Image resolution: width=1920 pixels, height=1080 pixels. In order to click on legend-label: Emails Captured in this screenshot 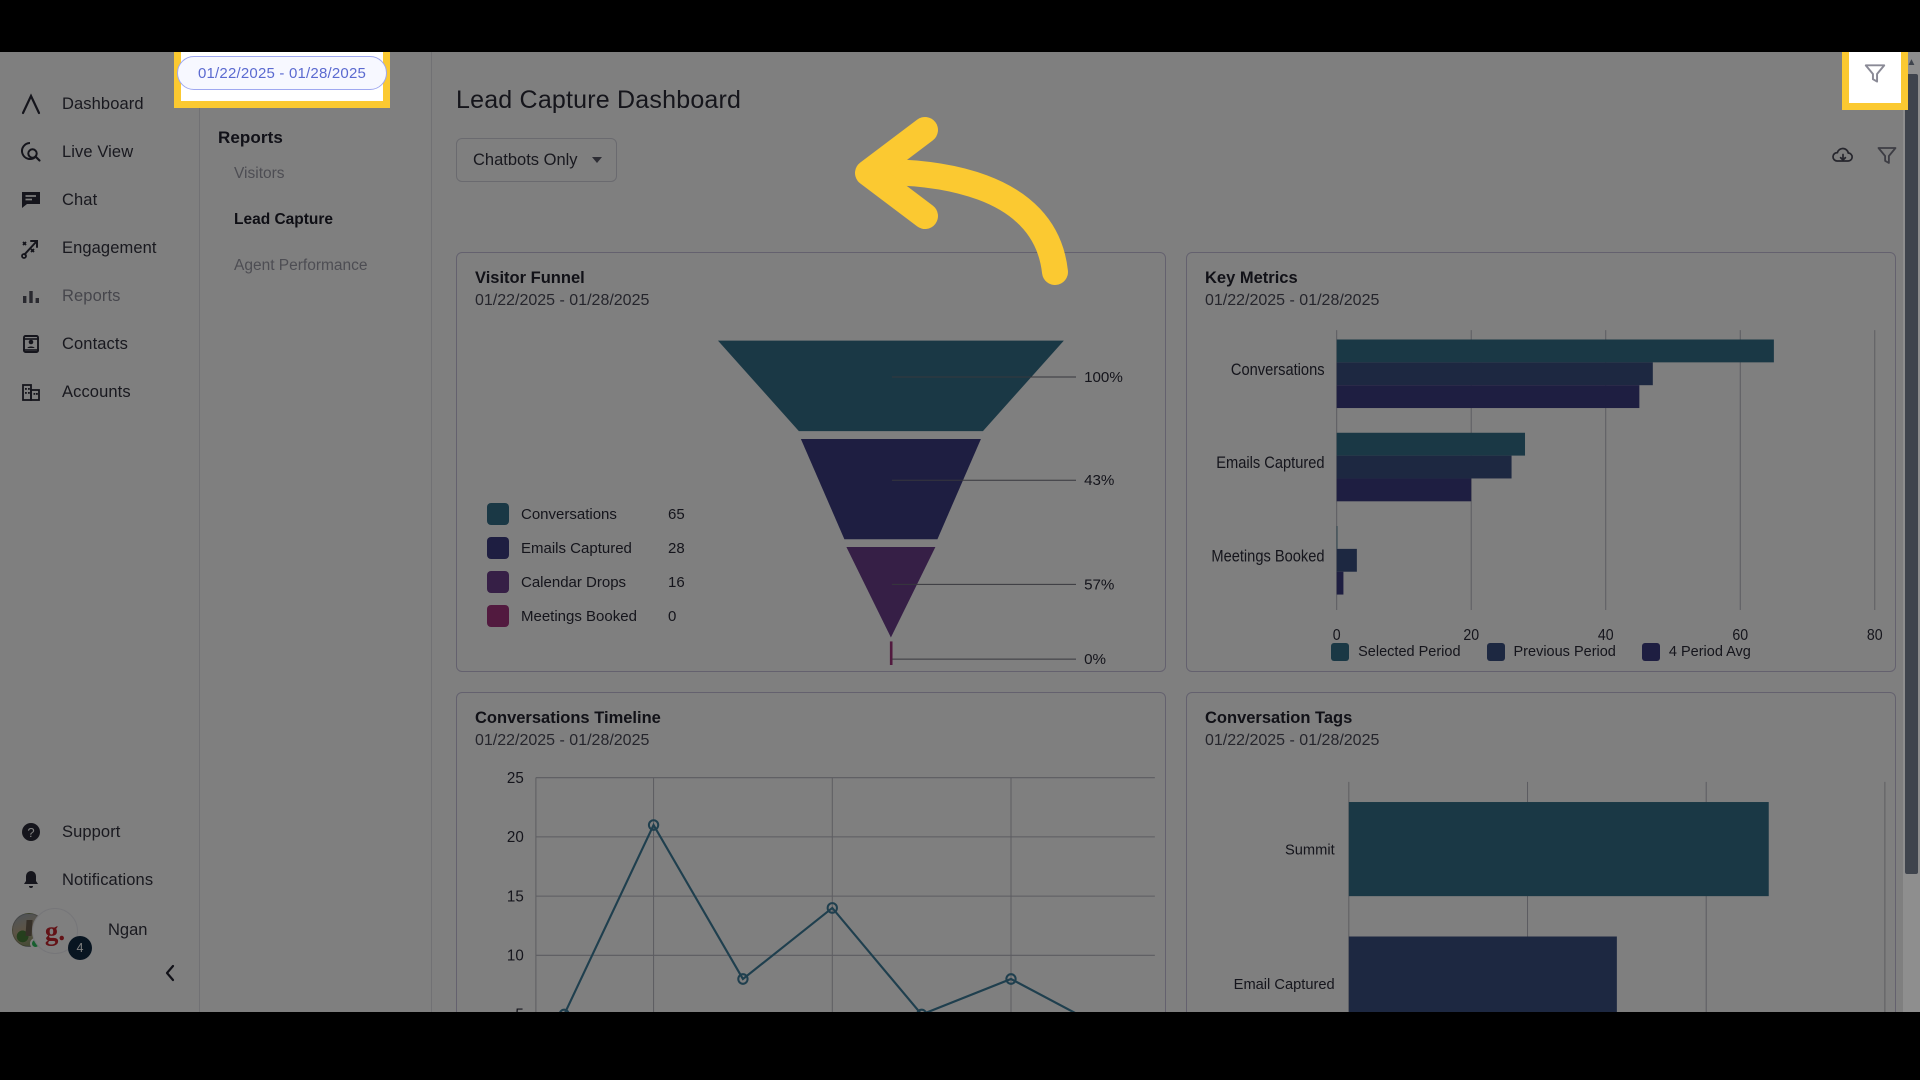, I will do `click(576, 548)`.